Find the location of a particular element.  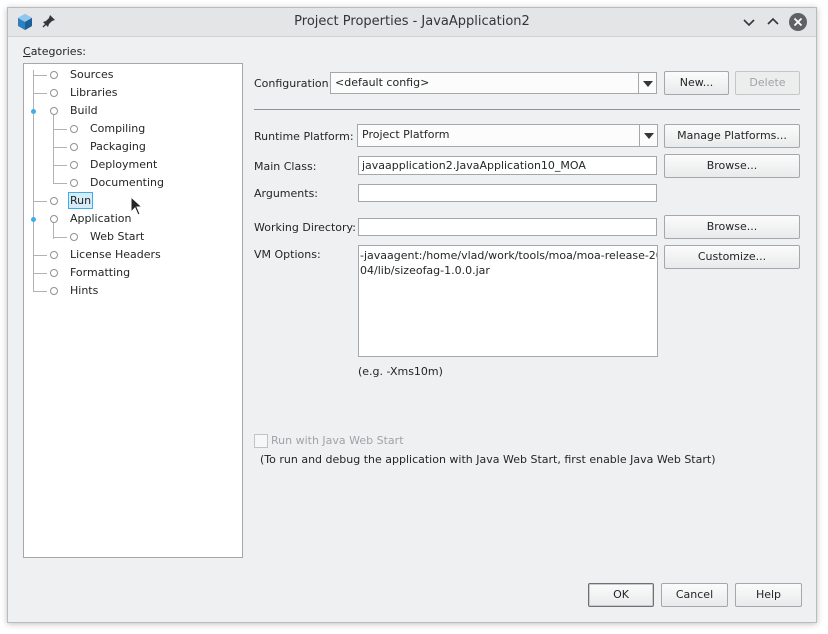

build-expander-icon is located at coordinates (33, 111).